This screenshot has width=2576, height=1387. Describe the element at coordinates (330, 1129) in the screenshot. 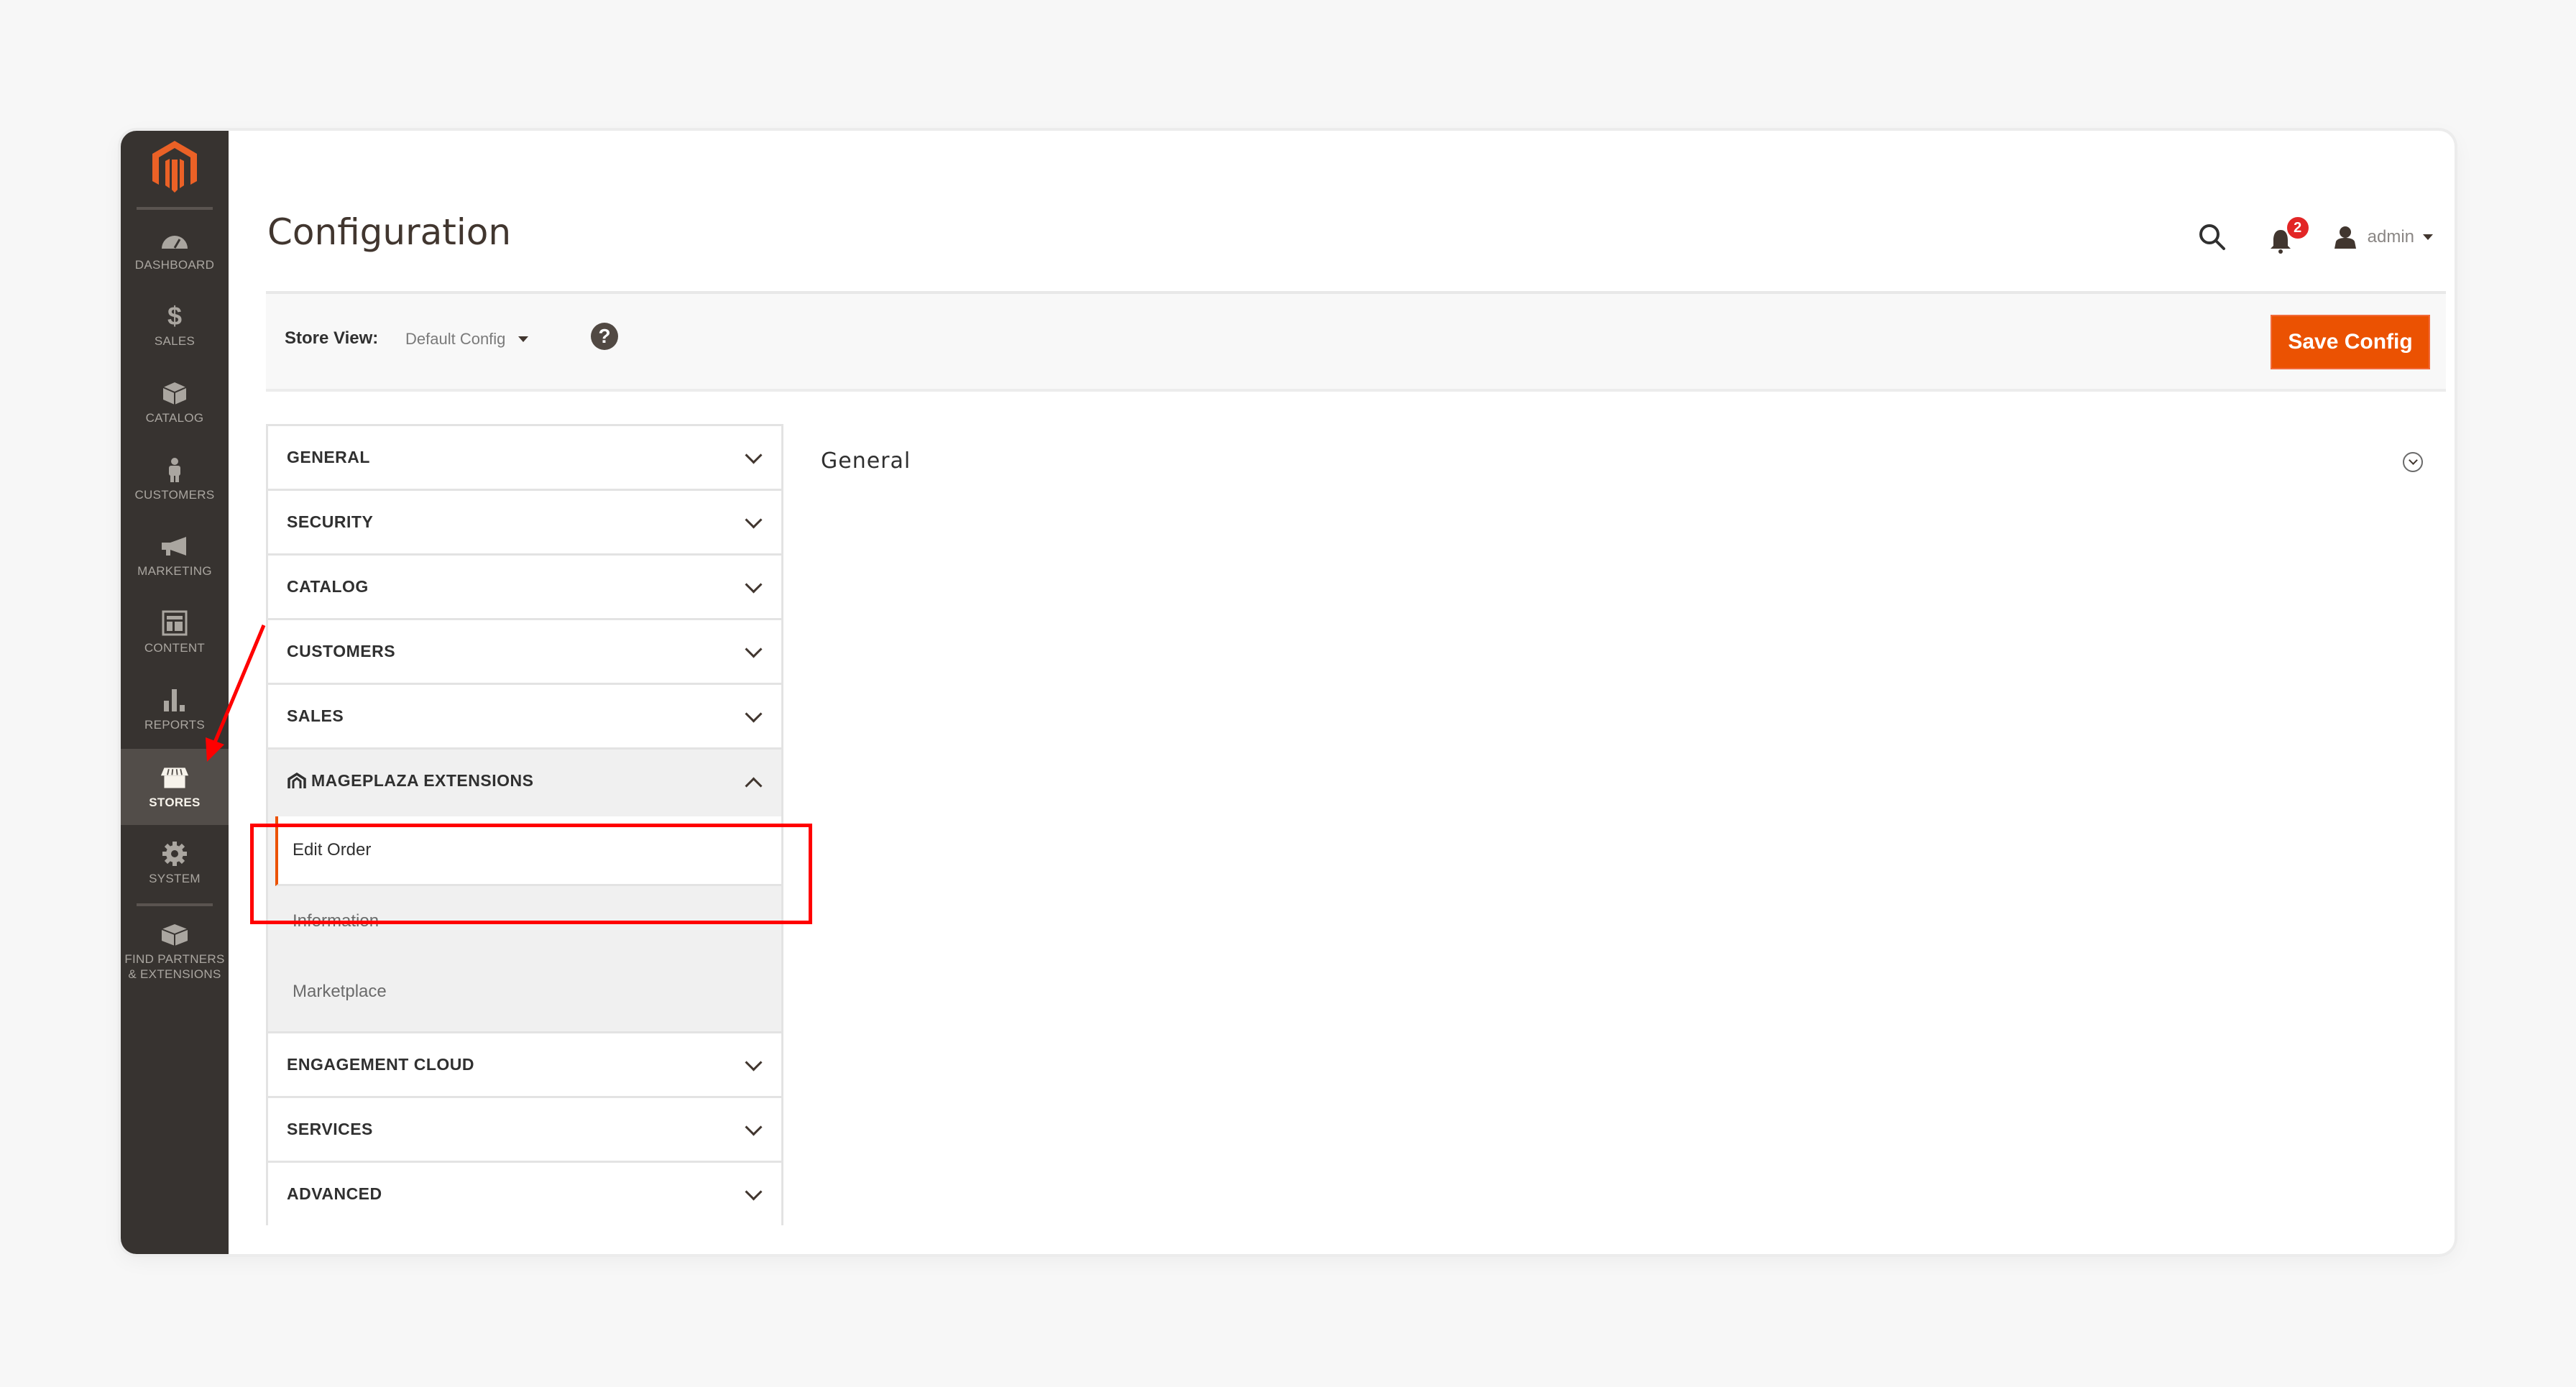

I see `tab-label: SERVICES` at that location.